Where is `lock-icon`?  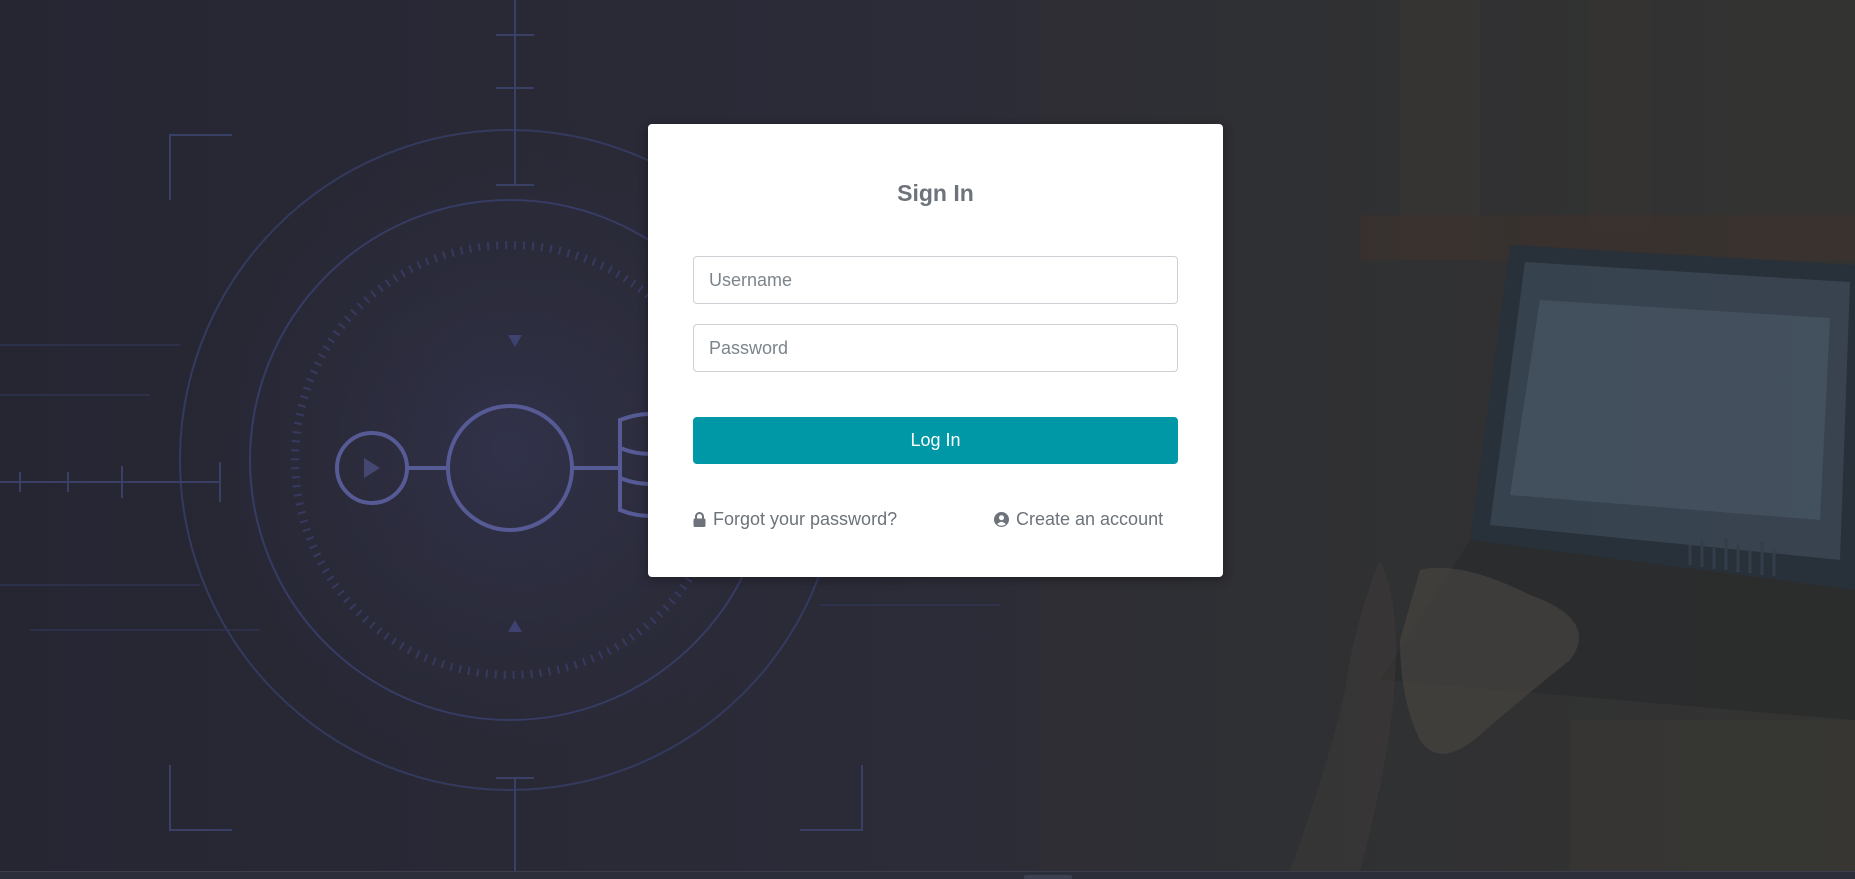
lock-icon is located at coordinates (699, 519).